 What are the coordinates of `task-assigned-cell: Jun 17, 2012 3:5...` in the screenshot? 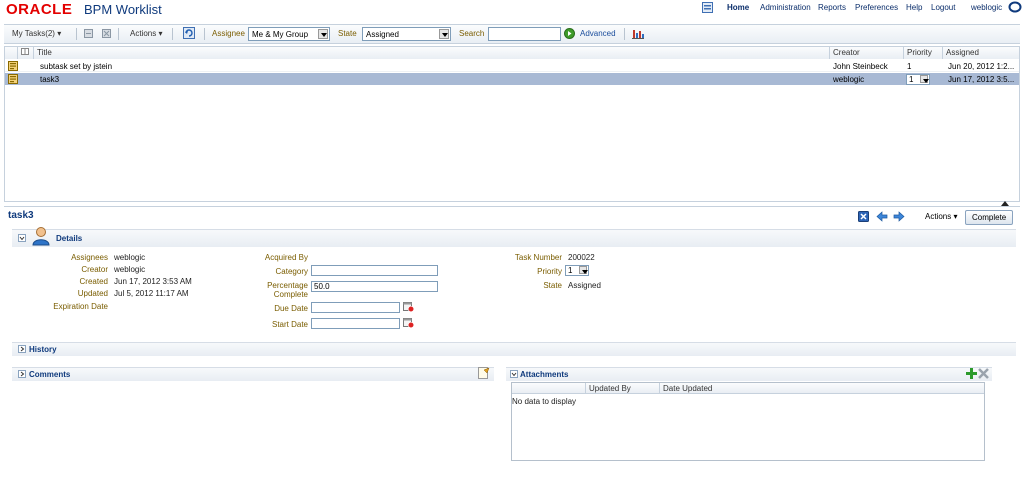 It's located at (981, 79).